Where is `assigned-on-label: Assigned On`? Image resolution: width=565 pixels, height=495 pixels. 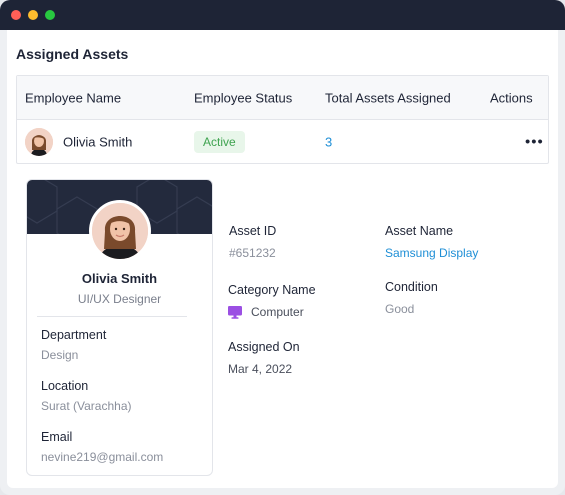 assigned-on-label: Assigned On is located at coordinates (264, 347).